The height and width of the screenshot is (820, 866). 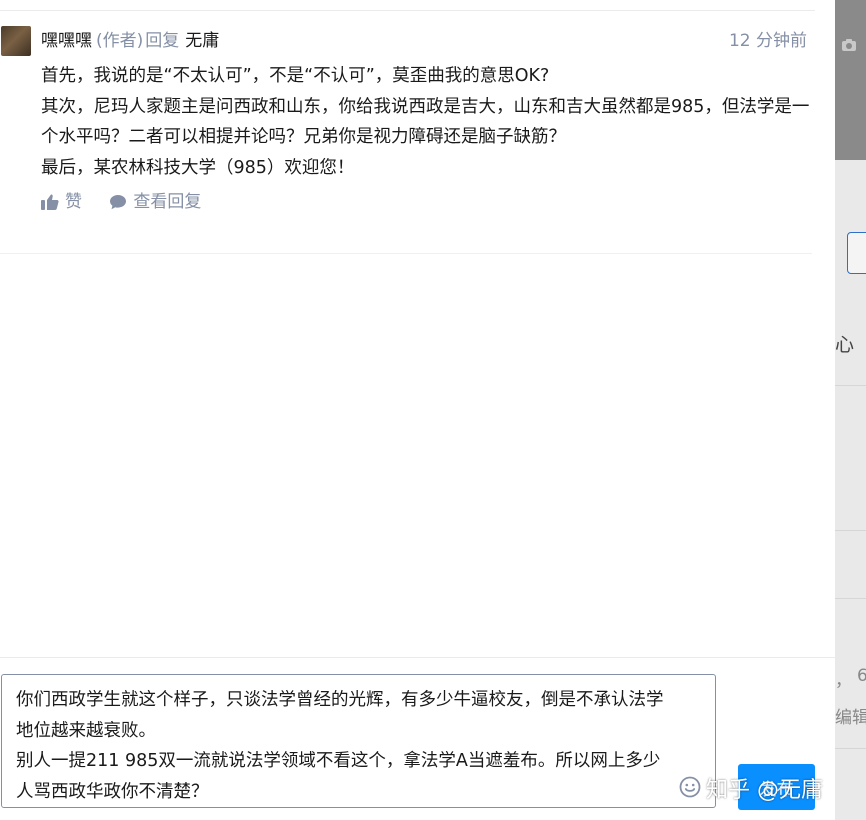 I want to click on comment-actions: 赞 查看回复, so click(x=132, y=202).